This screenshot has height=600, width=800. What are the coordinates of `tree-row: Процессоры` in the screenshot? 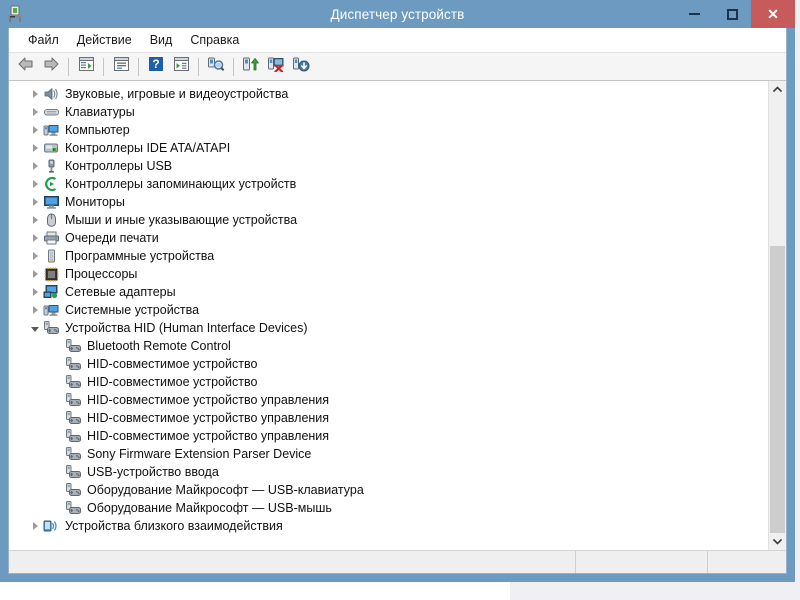 It's located at (388, 274).